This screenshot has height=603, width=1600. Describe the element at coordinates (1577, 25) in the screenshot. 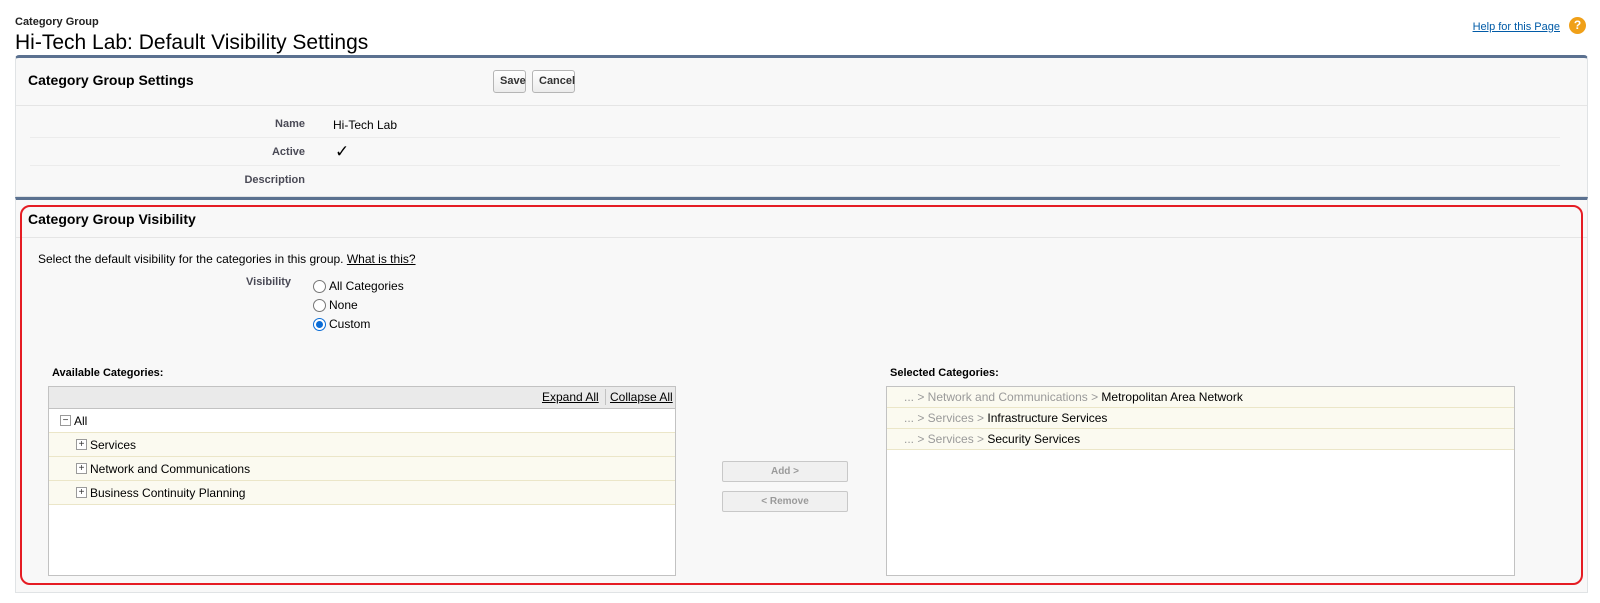

I see `help-icon: ?` at that location.